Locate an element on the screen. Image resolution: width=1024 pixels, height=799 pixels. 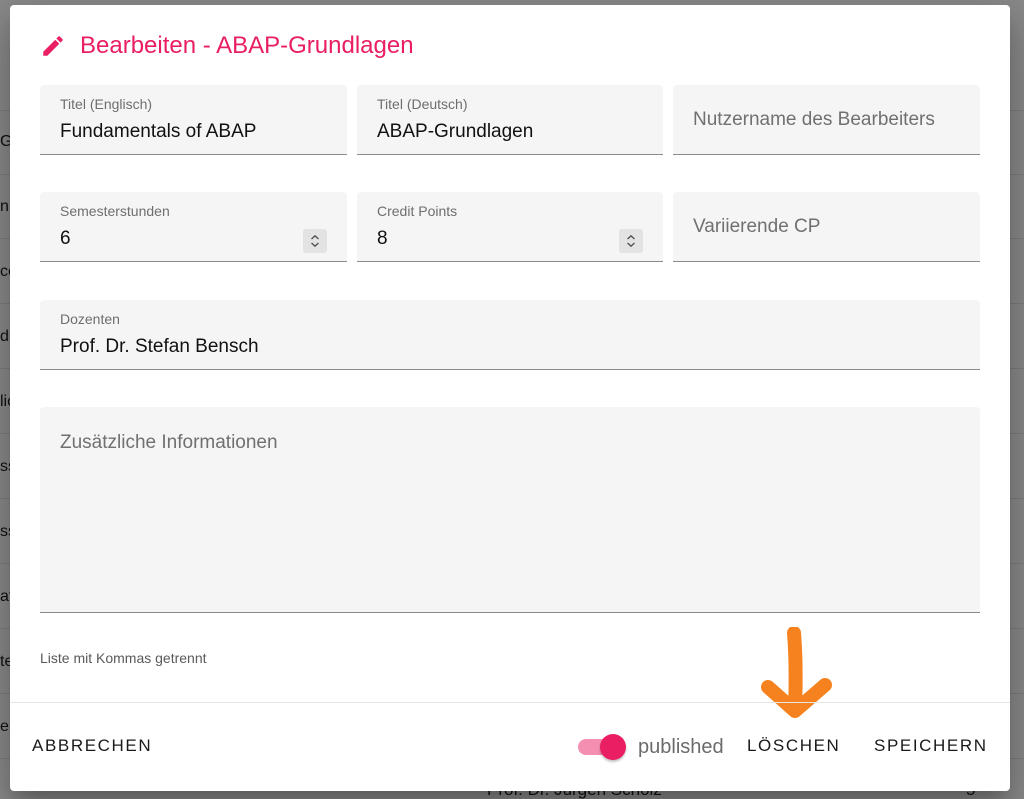
lecturers-hint: Liste mit Kommas getrennt is located at coordinates (123, 658).